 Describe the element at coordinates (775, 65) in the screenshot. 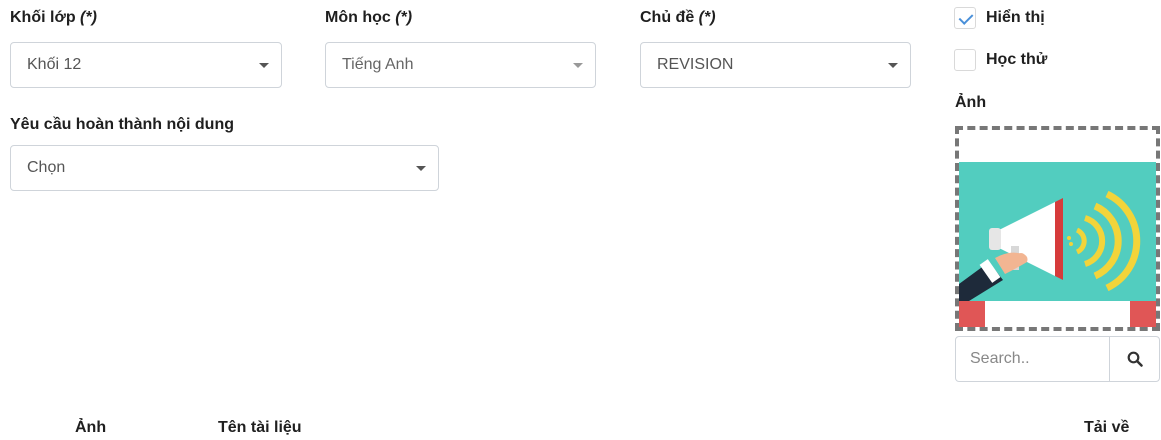

I see `topic-select: REVISION` at that location.